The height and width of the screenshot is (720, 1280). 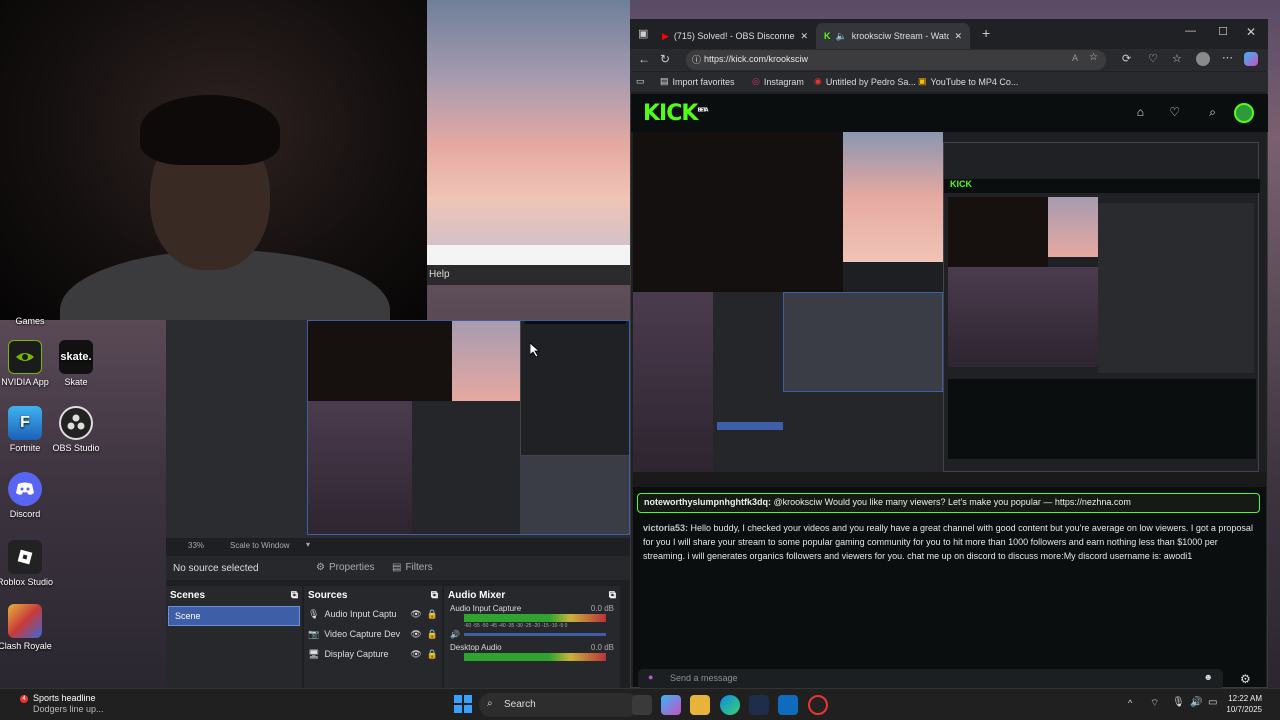 I want to click on obs-taskbar-icon, so click(x=818, y=705).